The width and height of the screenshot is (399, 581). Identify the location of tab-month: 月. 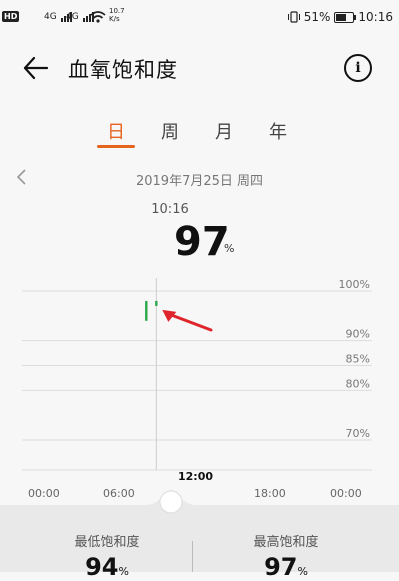
(224, 131).